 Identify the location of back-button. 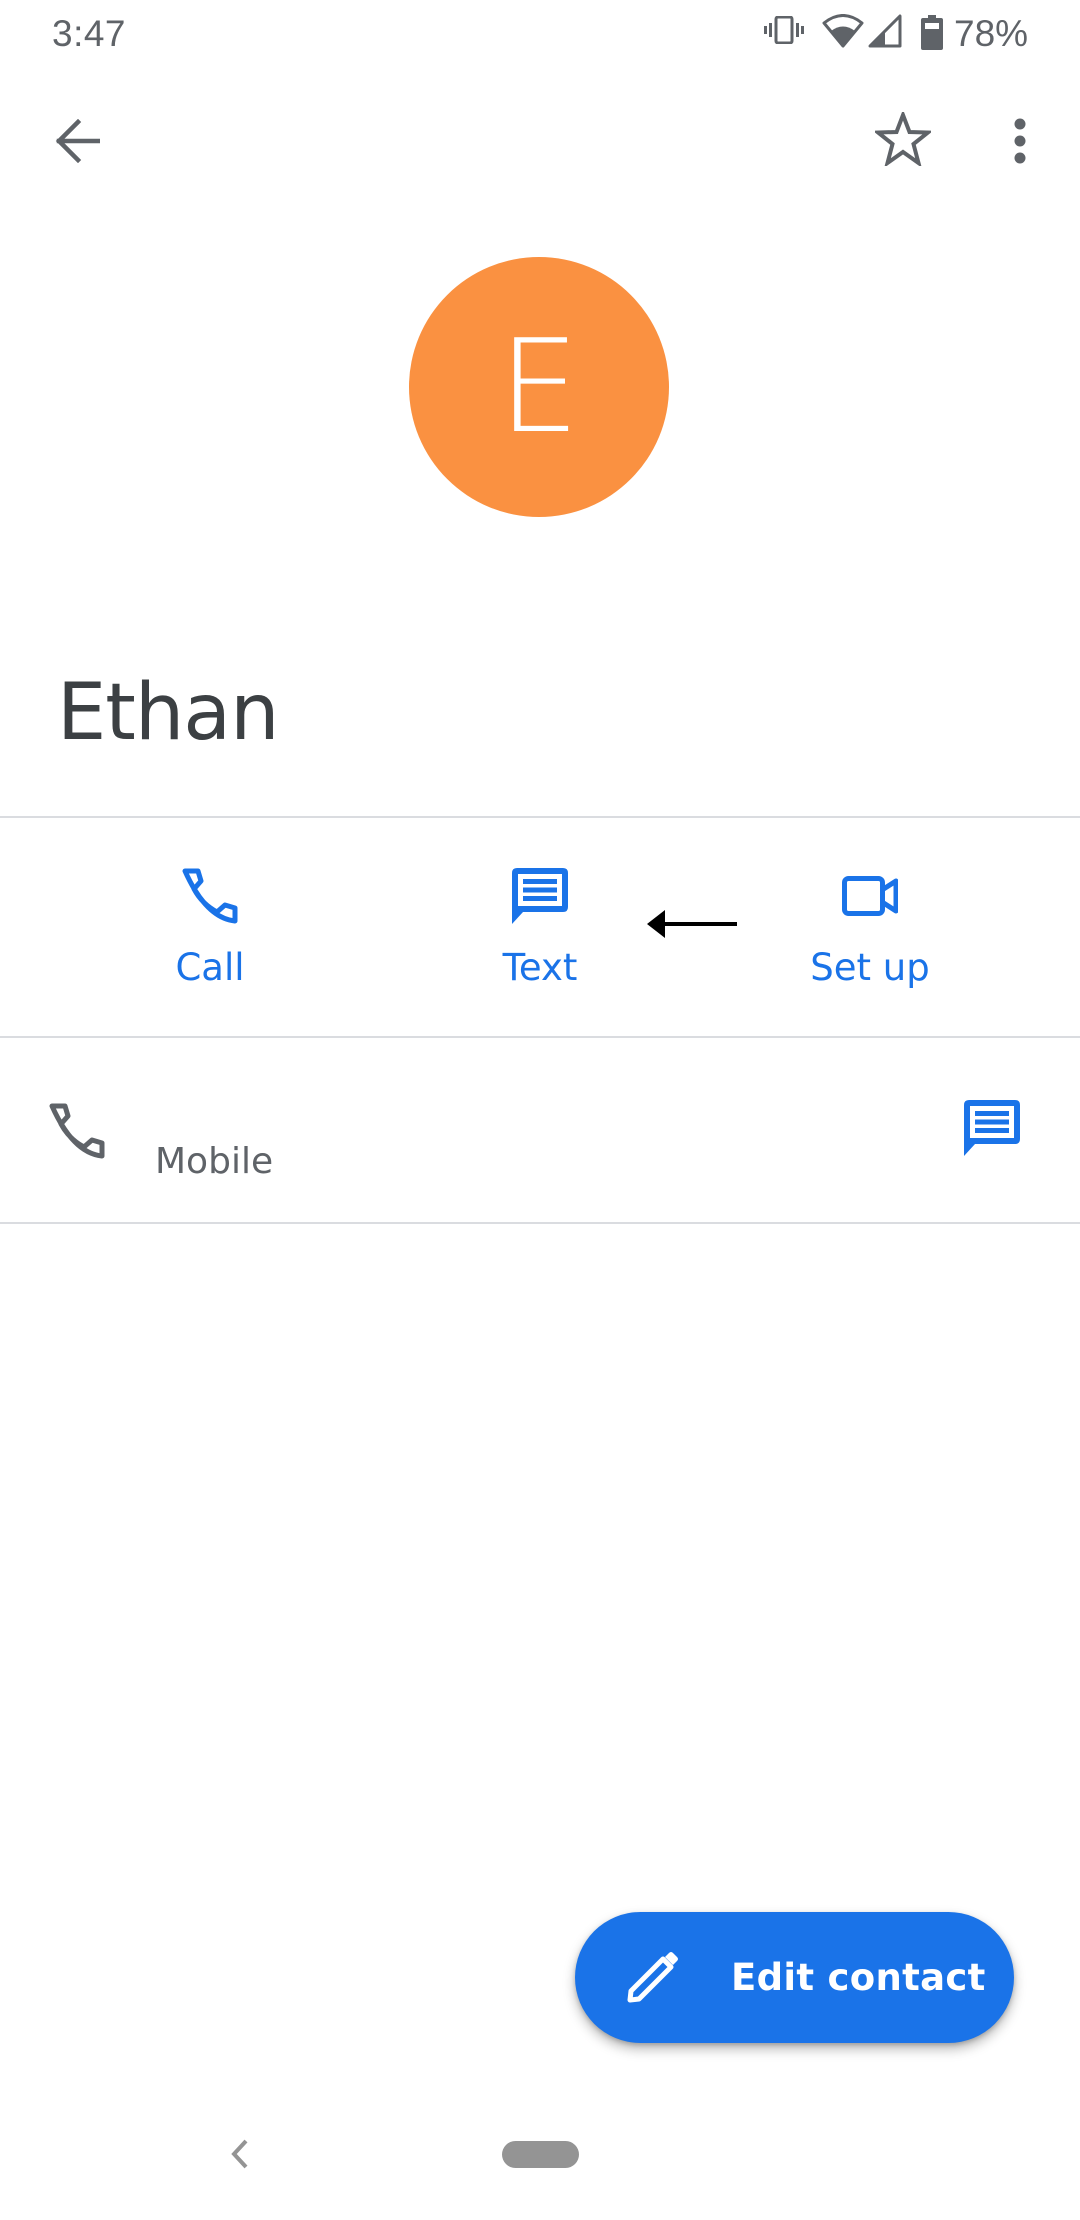
(77, 143).